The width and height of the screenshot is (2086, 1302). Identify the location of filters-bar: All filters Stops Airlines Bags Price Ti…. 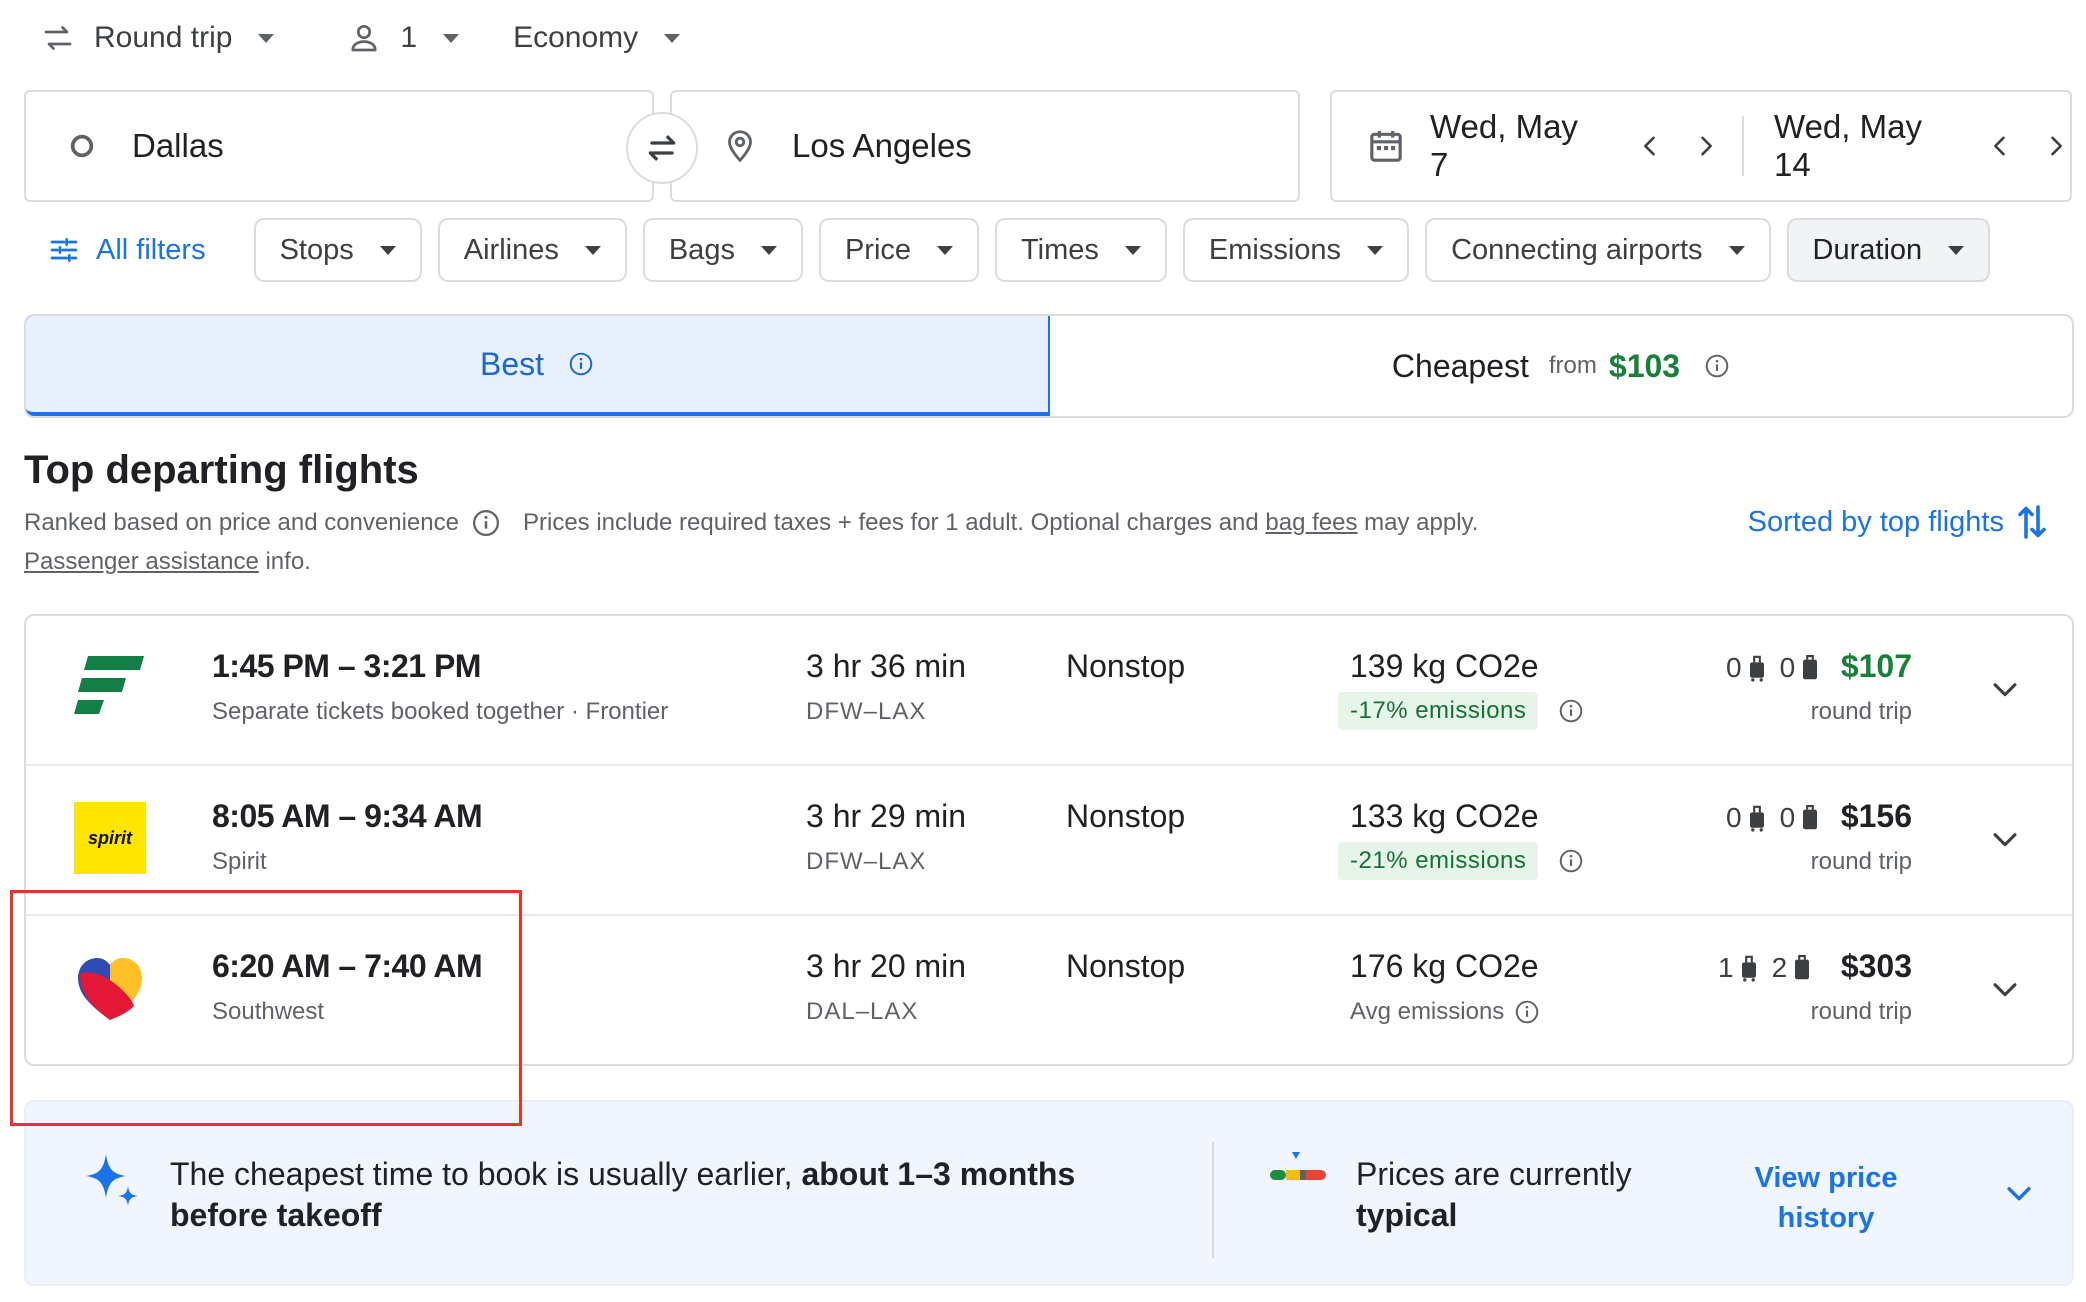
(1015, 250).